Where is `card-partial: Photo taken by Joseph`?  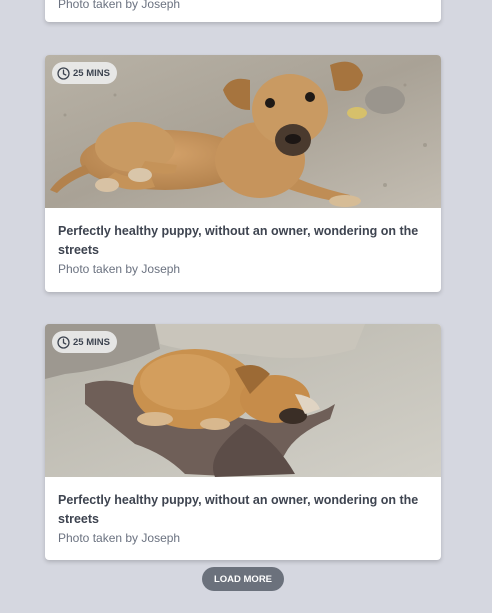 card-partial: Photo taken by Joseph is located at coordinates (243, 11).